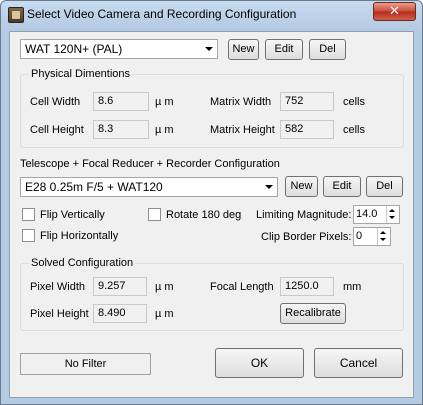  What do you see at coordinates (358, 363) in the screenshot?
I see `cancel-button: Cancel` at bounding box center [358, 363].